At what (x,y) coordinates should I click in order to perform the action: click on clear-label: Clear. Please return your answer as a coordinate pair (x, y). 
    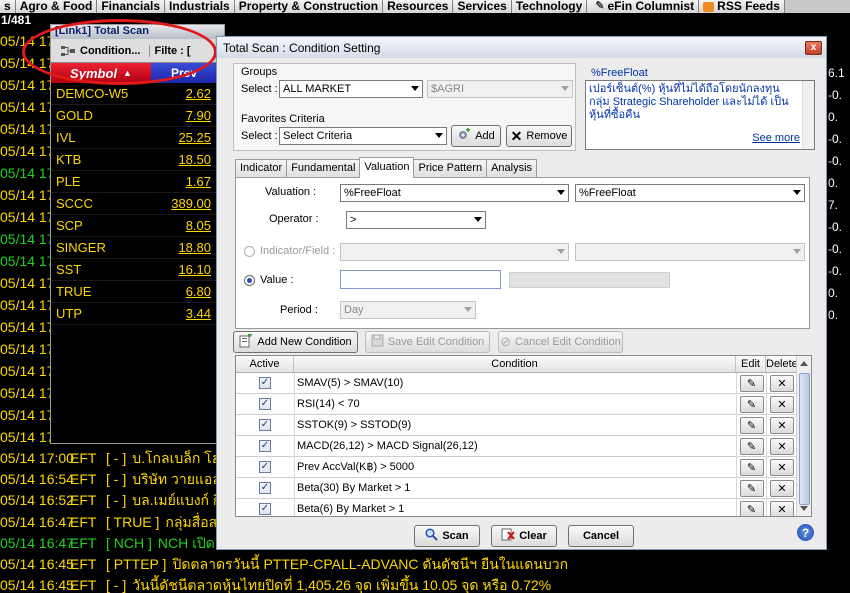
    Looking at the image, I should click on (533, 536).